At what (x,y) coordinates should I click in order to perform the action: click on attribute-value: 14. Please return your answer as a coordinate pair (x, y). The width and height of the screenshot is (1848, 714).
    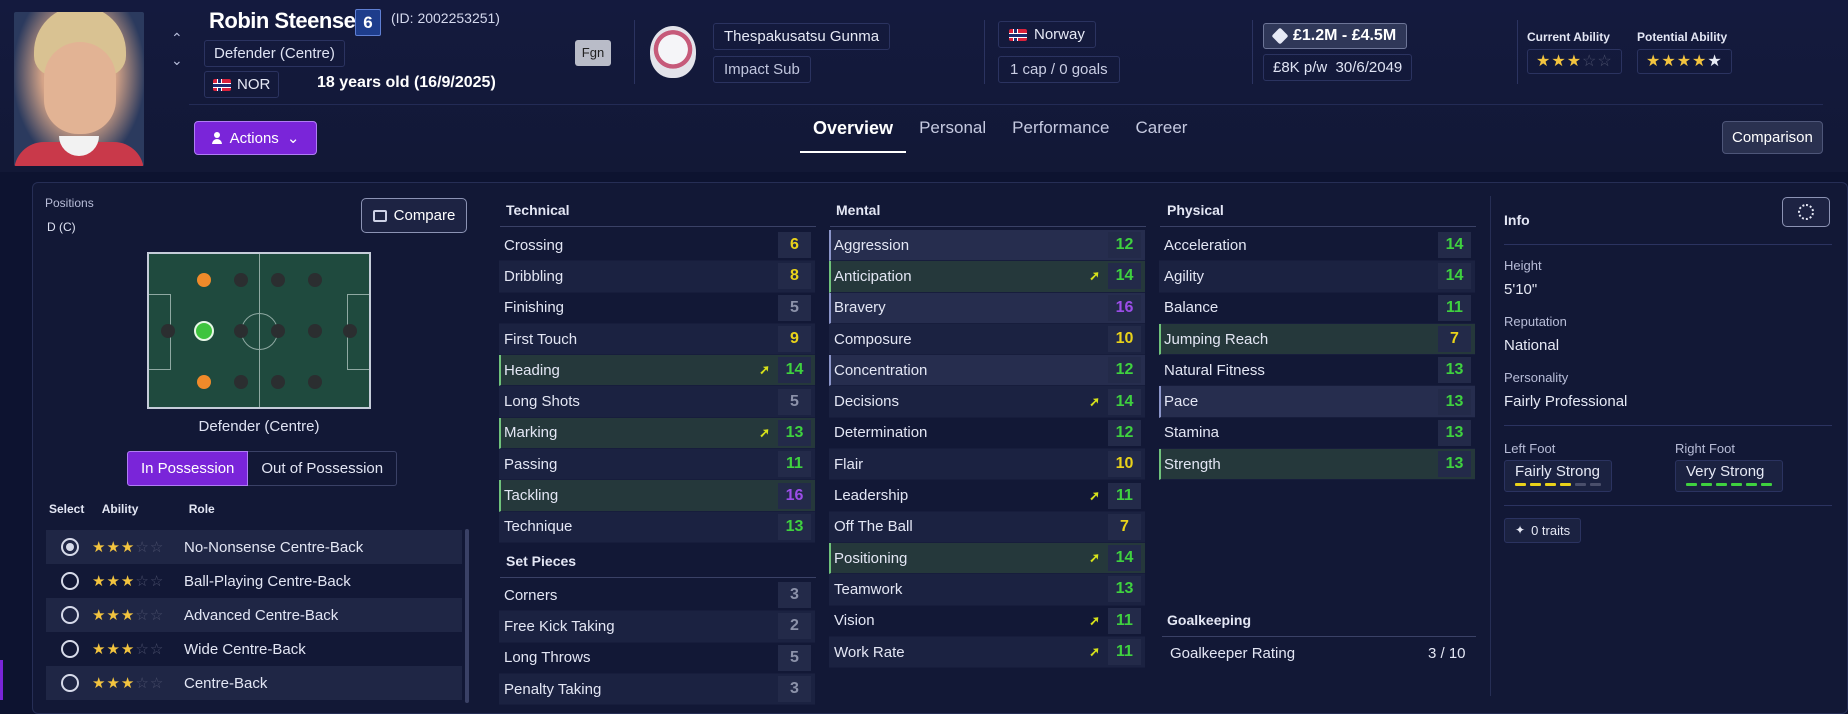
    Looking at the image, I should click on (1124, 401).